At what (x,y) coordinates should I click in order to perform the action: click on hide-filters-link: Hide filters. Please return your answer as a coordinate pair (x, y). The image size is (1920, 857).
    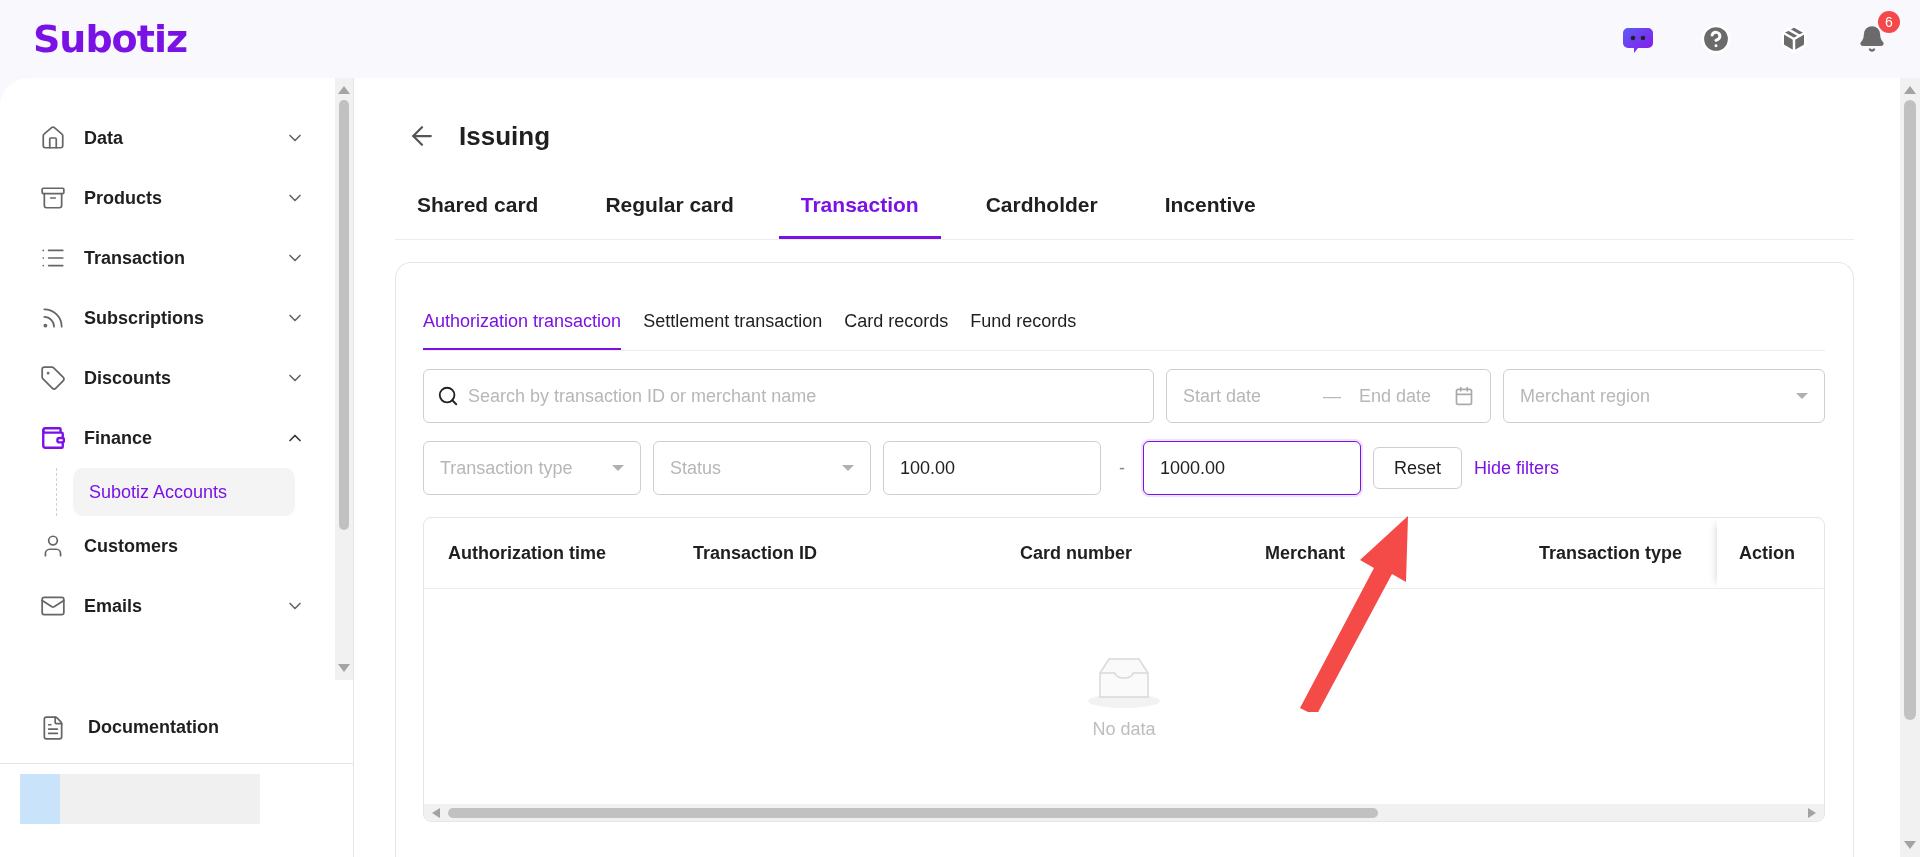
    Looking at the image, I should click on (1517, 468).